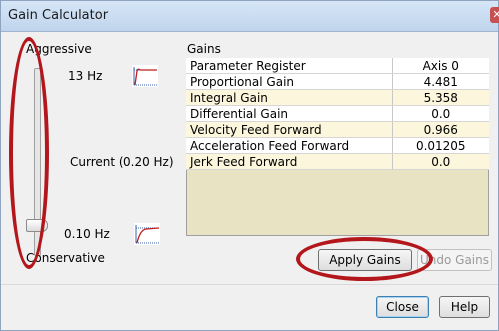  Describe the element at coordinates (289, 129) in the screenshot. I see `parameter-name: Velocity Feed Forward` at that location.